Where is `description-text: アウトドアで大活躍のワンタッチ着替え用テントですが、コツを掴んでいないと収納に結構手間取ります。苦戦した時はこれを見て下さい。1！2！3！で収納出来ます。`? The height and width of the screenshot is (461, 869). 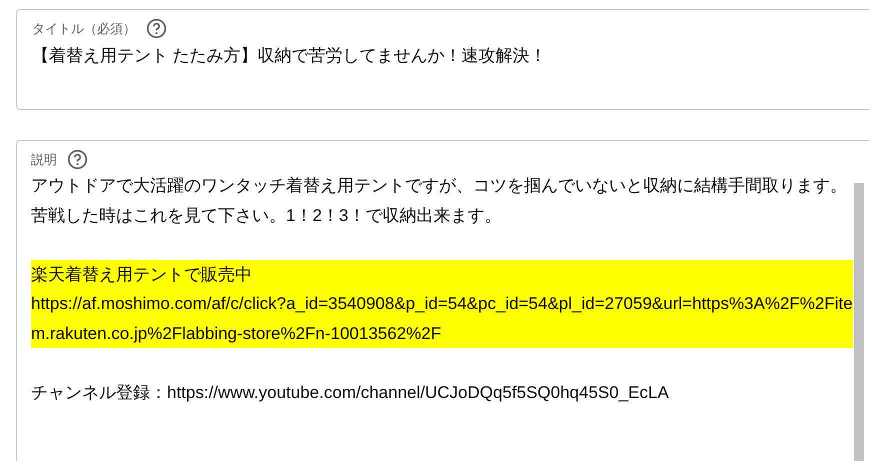 description-text: アウトドアで大活躍のワンタッチ着替え用テントですが、コツを掴んでいないと収納に結構手間取ります。苦戦した時はこれを見て下さい。1！2！3！で収納出来ます。 is located at coordinates (439, 200).